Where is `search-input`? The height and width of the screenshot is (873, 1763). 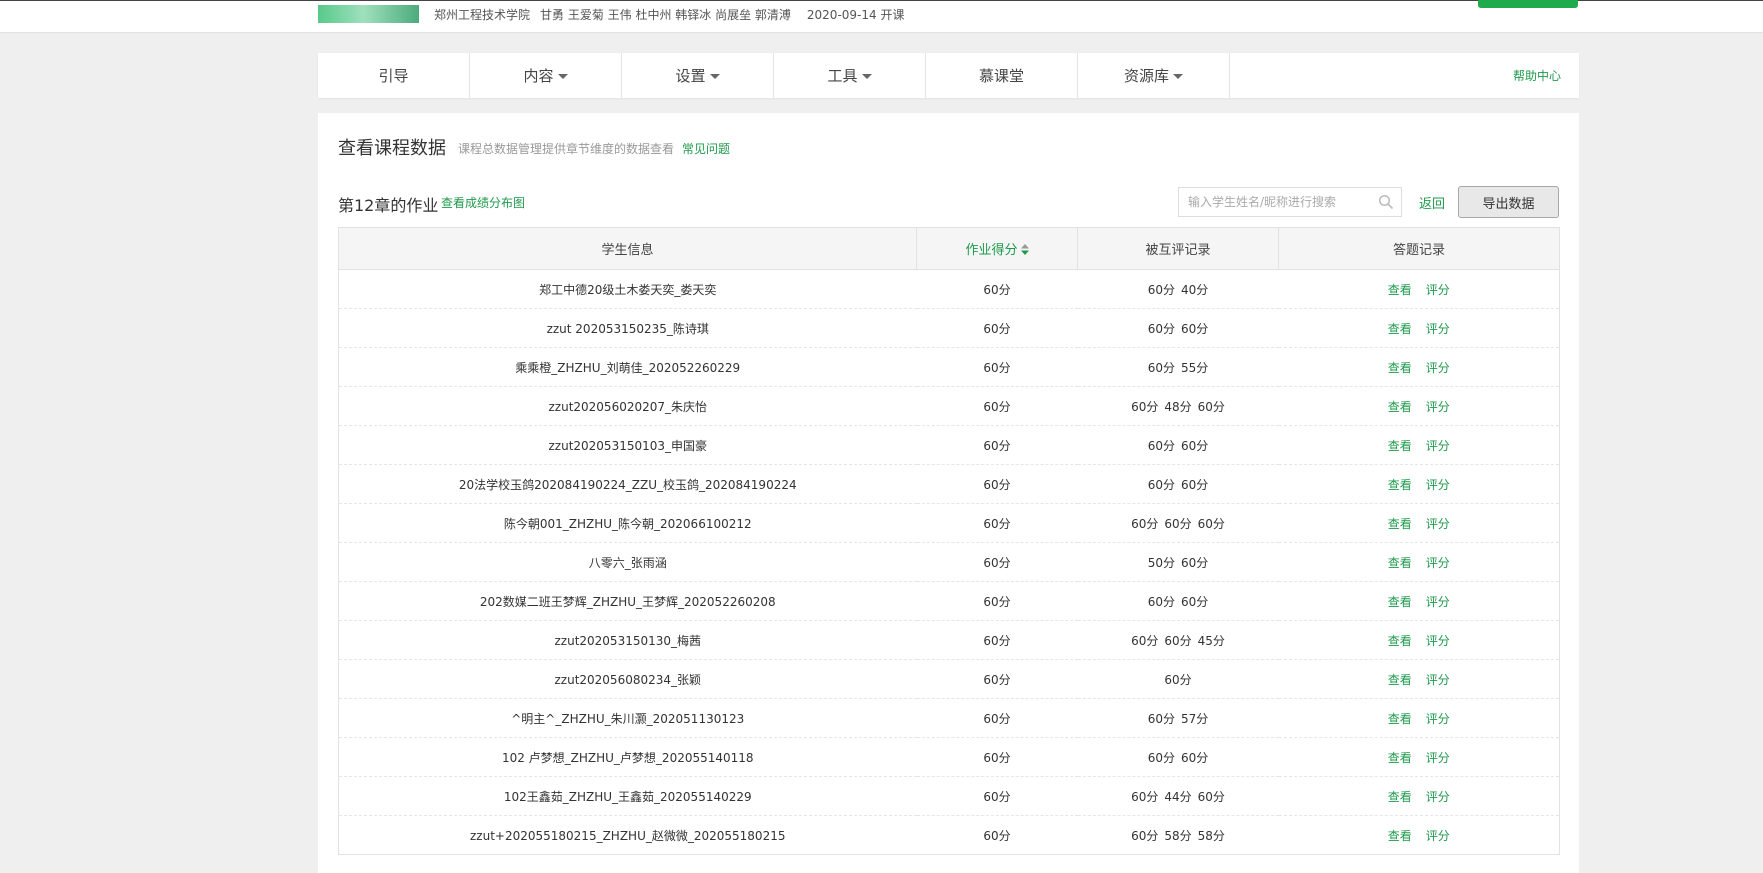
search-input is located at coordinates (1283, 202).